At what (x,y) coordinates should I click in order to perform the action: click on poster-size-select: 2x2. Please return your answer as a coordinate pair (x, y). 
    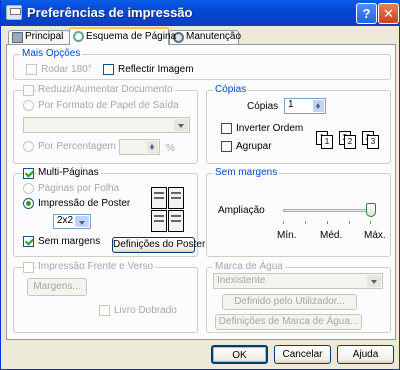
    Looking at the image, I should click on (72, 221).